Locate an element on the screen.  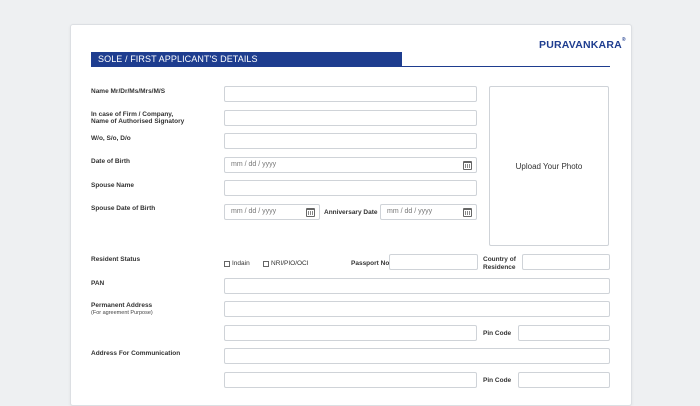
name-label: Name Mr/Dr/Ms/Mrs/M/S is located at coordinates (128, 91).